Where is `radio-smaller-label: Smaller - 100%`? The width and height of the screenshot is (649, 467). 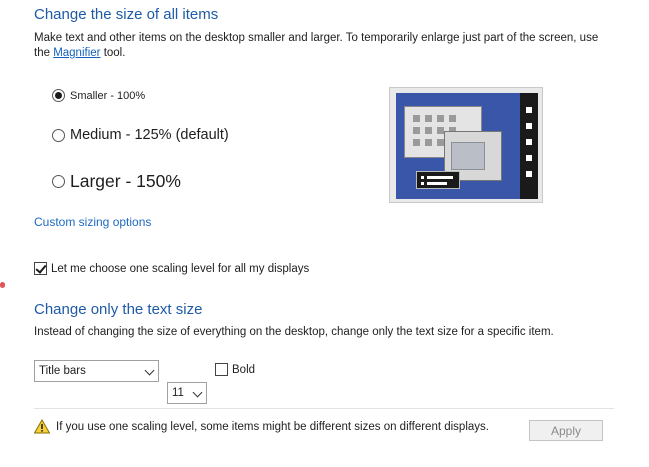 radio-smaller-label: Smaller - 100% is located at coordinates (108, 95).